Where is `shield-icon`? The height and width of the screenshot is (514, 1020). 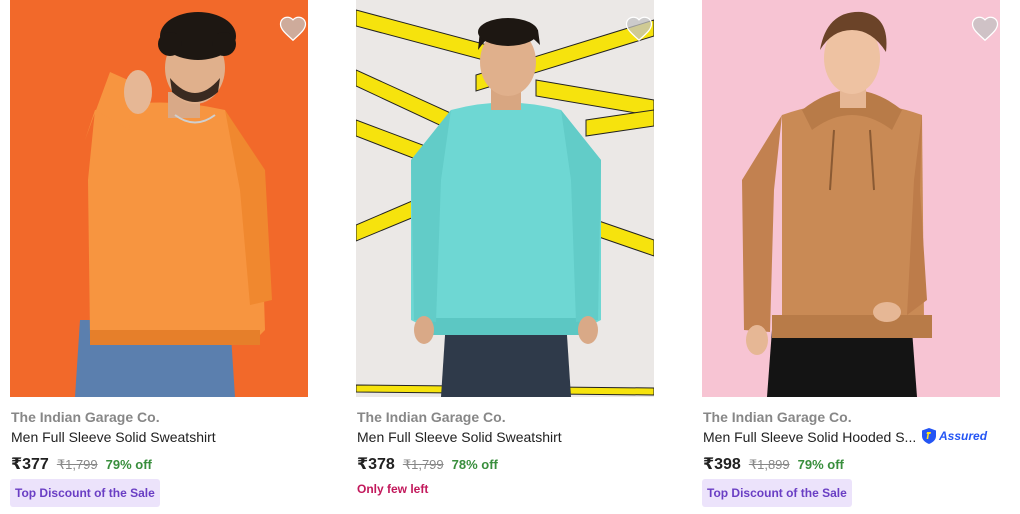
shield-icon is located at coordinates (929, 436).